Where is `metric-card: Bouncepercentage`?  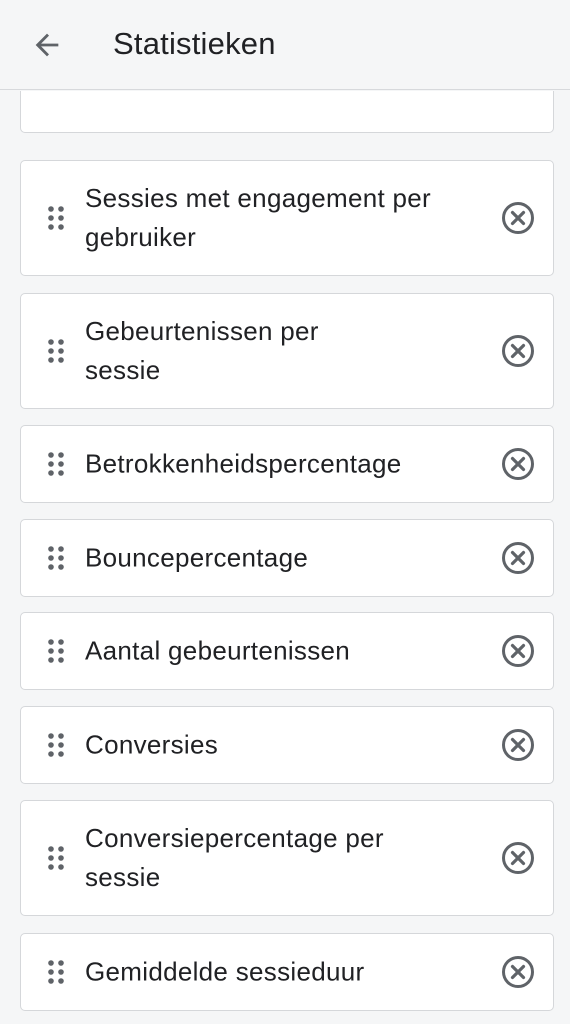 metric-card: Bouncepercentage is located at coordinates (287, 558).